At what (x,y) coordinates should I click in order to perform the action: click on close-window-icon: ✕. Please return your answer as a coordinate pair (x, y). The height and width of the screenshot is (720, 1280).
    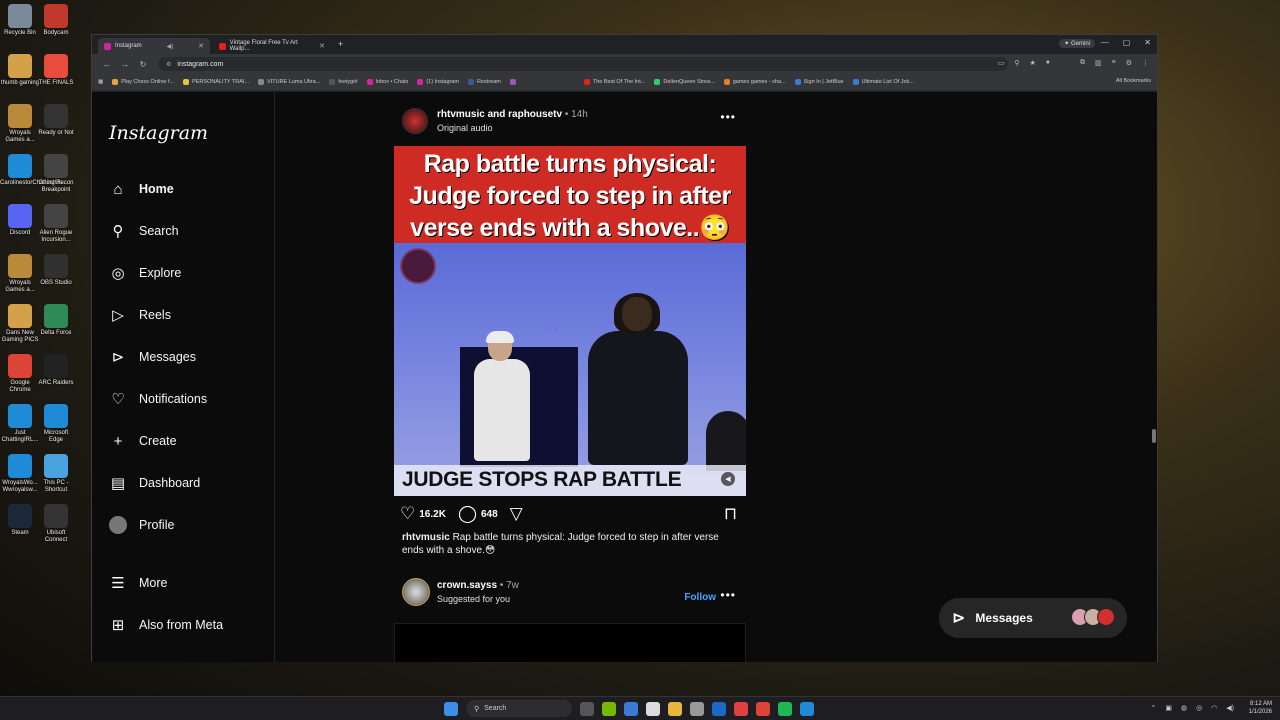
    Looking at the image, I should click on (1147, 42).